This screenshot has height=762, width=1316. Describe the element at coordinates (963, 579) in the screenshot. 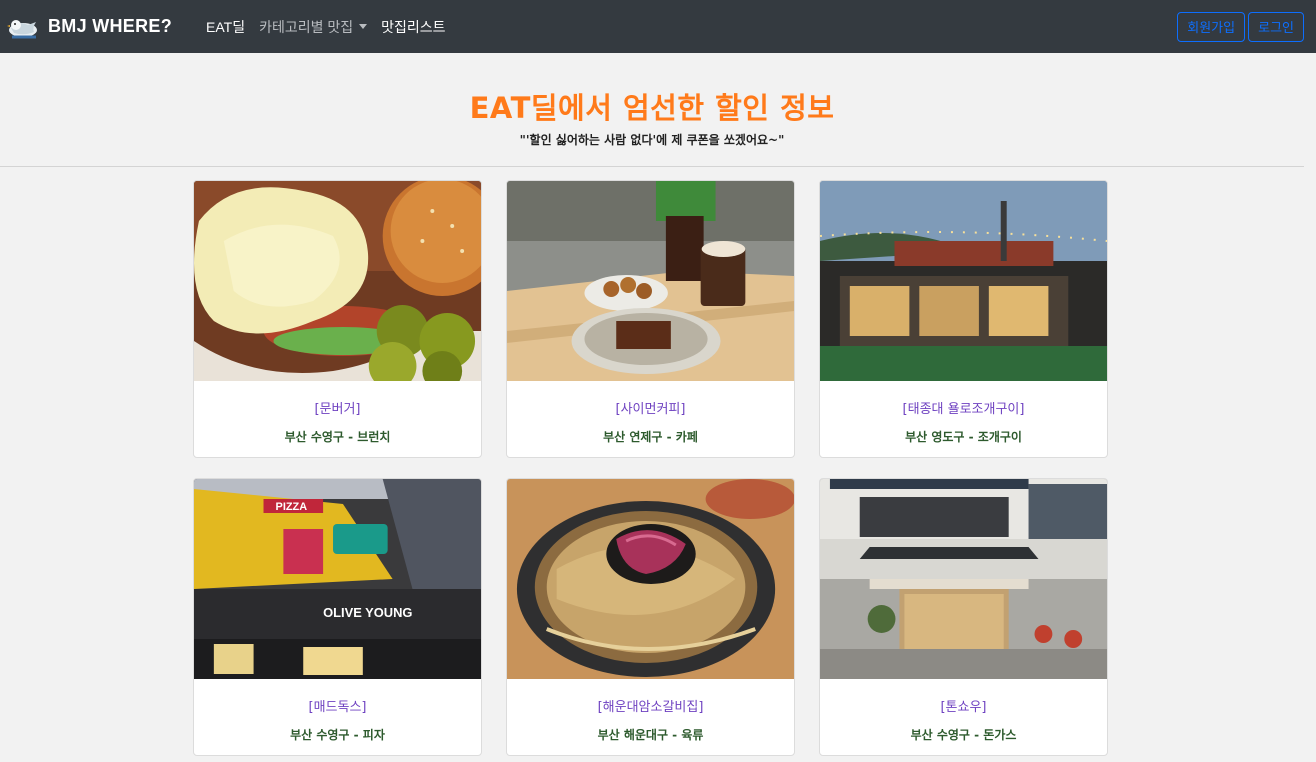

I see `restaurant-photo-tonkatsu` at that location.